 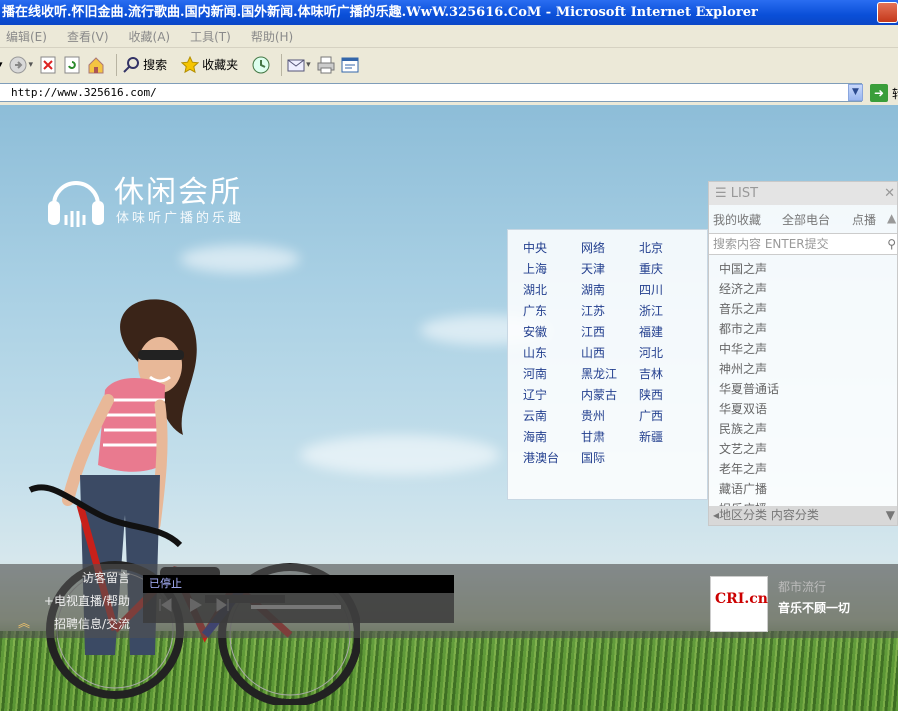 I want to click on region-link: 广西, so click(x=651, y=416).